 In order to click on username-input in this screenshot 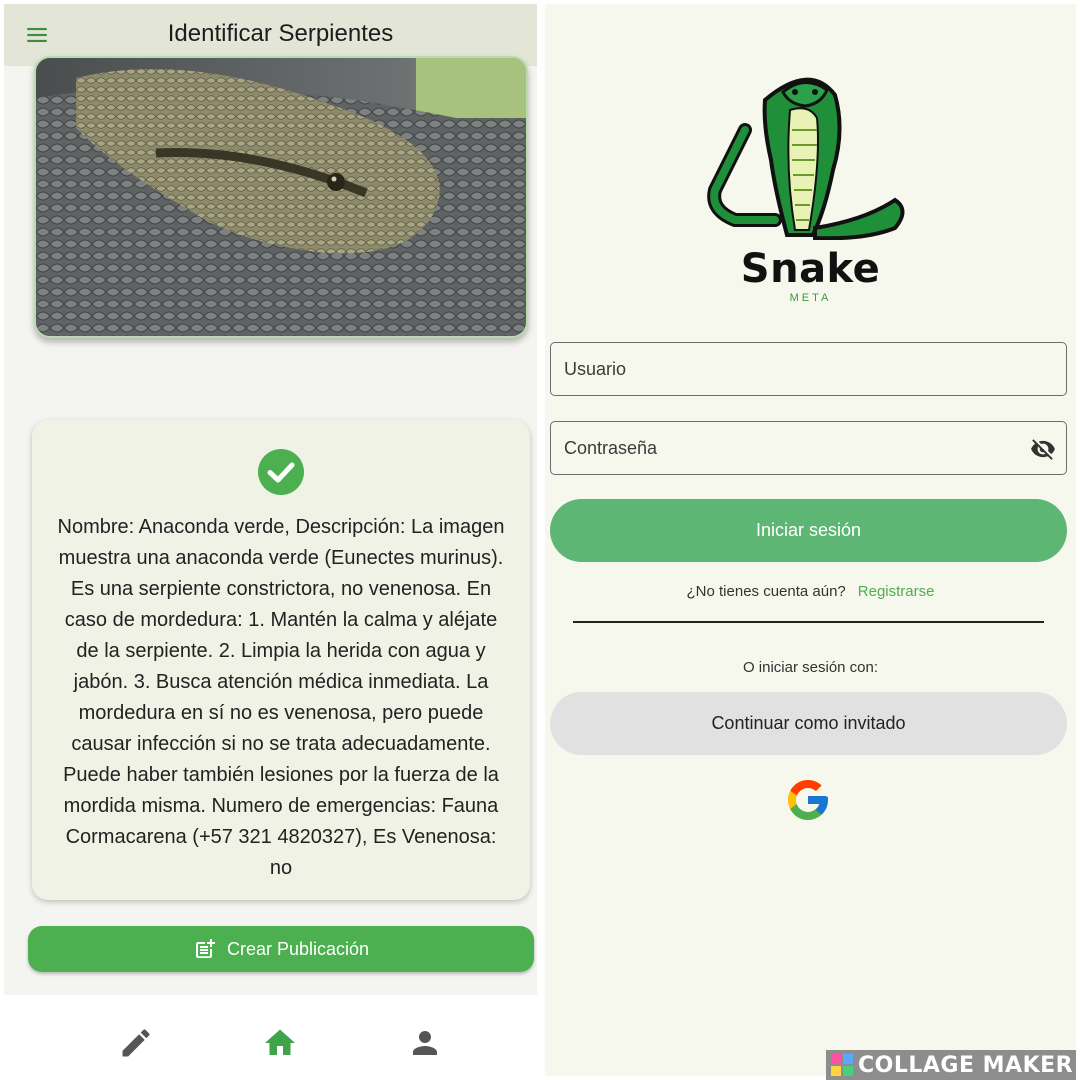, I will do `click(808, 369)`.